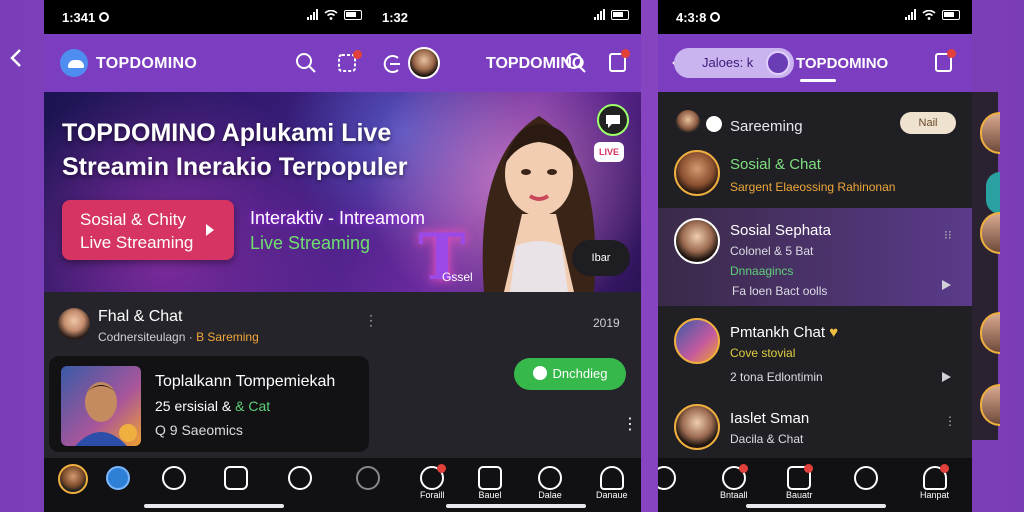 The image size is (1024, 512). What do you see at coordinates (210, 230) in the screenshot?
I see `play-icon` at bounding box center [210, 230].